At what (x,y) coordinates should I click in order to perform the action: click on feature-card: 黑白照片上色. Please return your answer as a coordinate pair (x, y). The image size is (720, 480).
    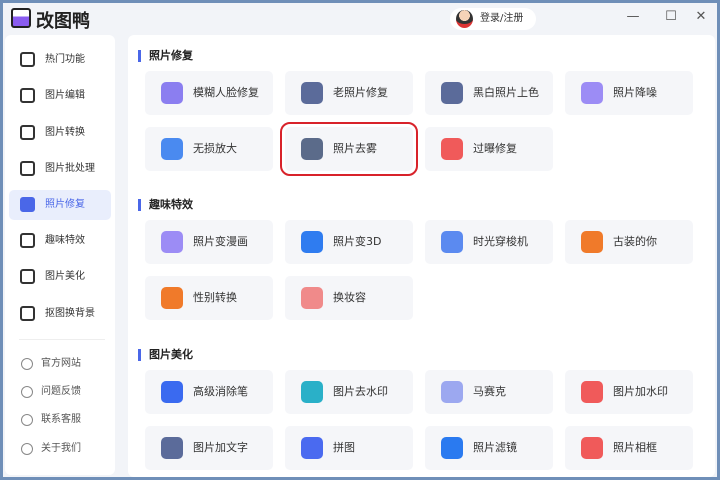
    Looking at the image, I should click on (489, 93).